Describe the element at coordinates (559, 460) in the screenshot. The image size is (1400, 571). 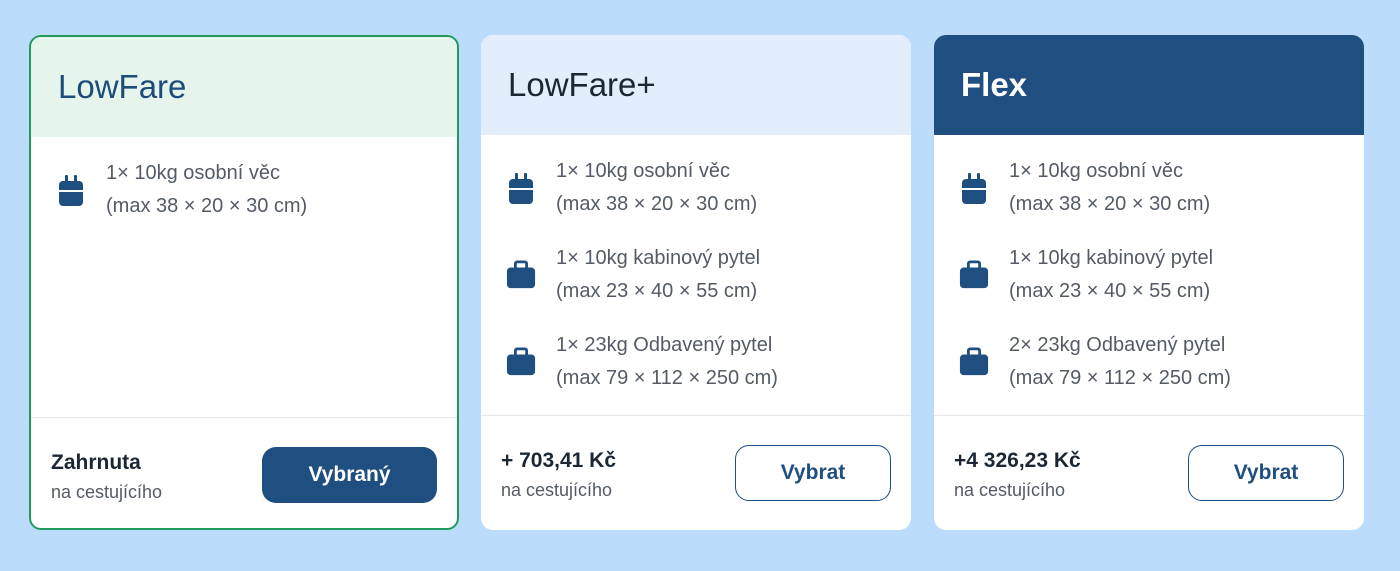
I see `price-label: + 703,41 Kč` at that location.